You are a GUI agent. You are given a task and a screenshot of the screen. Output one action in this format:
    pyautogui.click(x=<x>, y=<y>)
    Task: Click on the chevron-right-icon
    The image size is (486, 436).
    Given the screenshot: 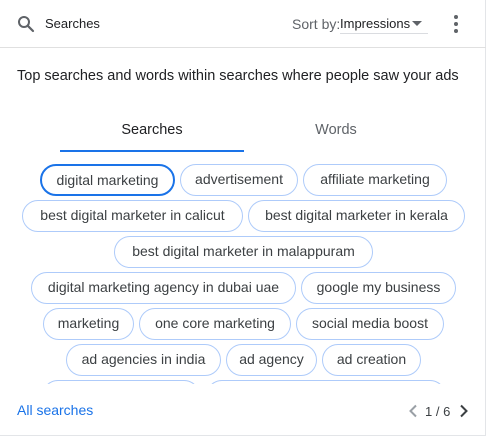 What is the action you would take?
    pyautogui.click(x=464, y=411)
    